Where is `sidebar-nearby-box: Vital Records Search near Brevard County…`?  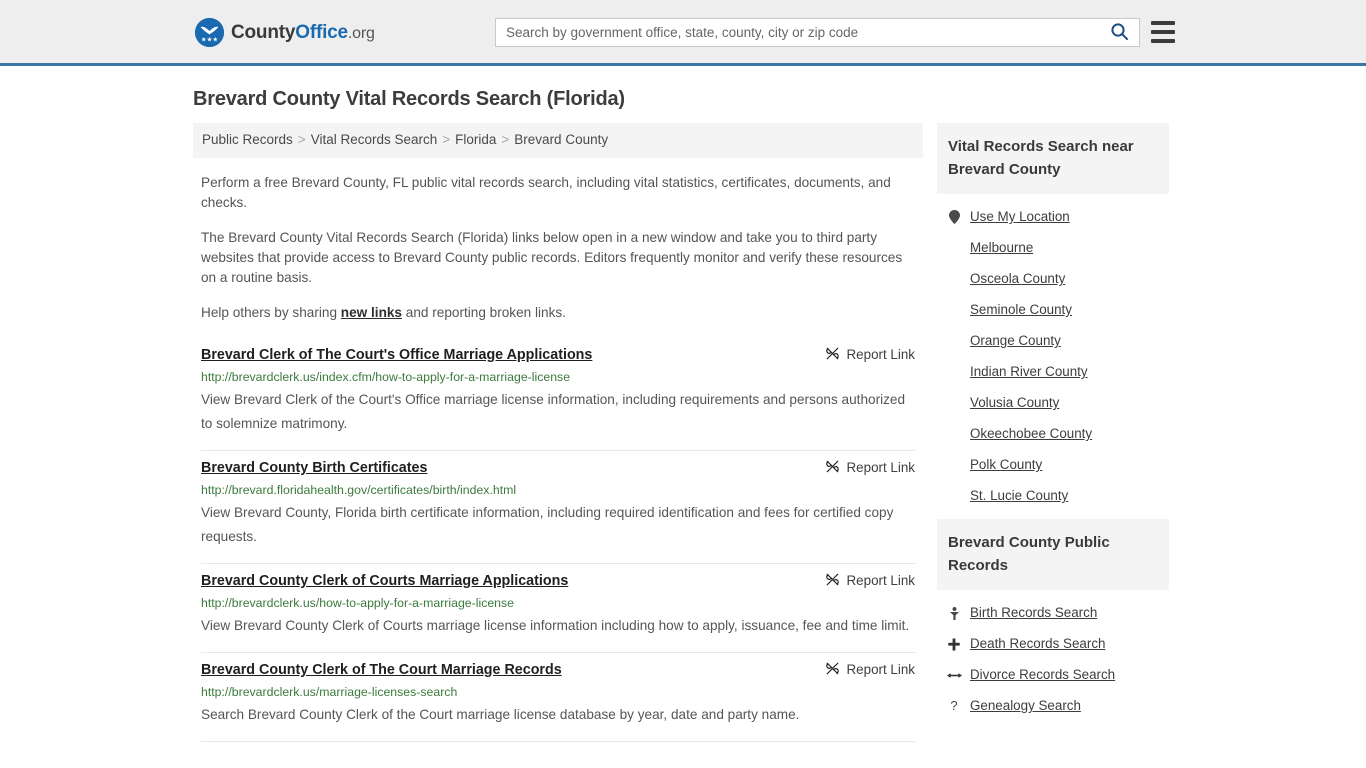
sidebar-nearby-box: Vital Records Search near Brevard County… is located at coordinates (1053, 317).